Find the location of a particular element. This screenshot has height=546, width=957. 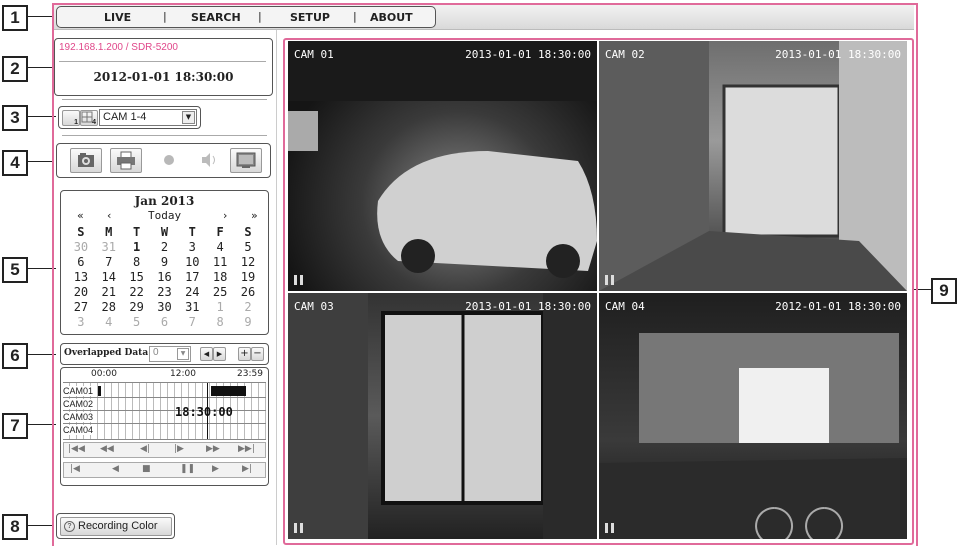

recording-color-label: Recording Color is located at coordinates (118, 526).